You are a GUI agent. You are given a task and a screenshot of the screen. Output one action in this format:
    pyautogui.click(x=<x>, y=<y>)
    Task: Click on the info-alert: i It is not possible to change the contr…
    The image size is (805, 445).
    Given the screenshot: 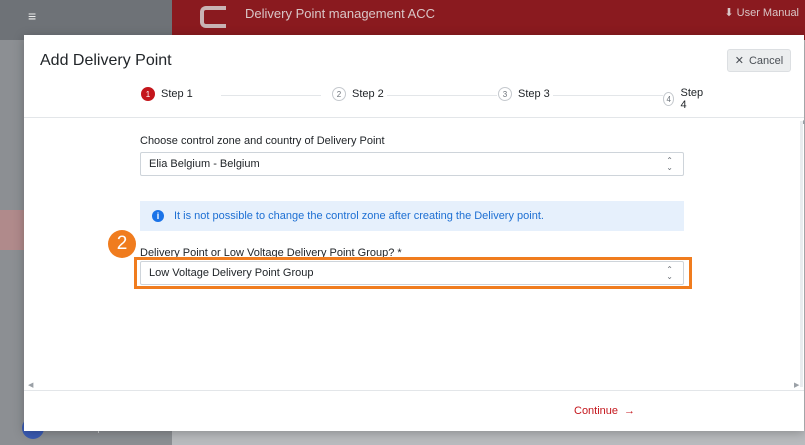 What is the action you would take?
    pyautogui.click(x=412, y=216)
    